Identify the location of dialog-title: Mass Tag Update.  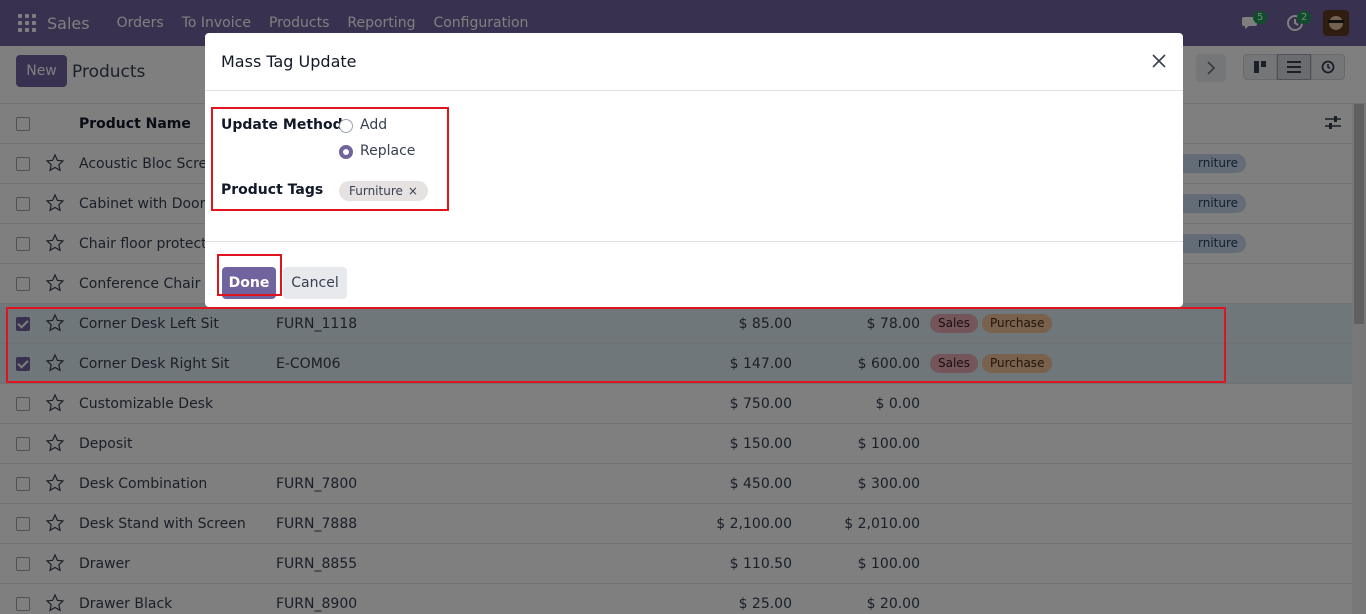
(289, 61).